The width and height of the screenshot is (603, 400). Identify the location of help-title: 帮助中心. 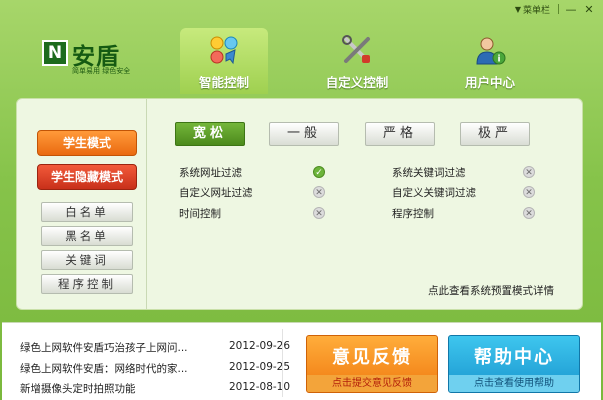
(514, 357).